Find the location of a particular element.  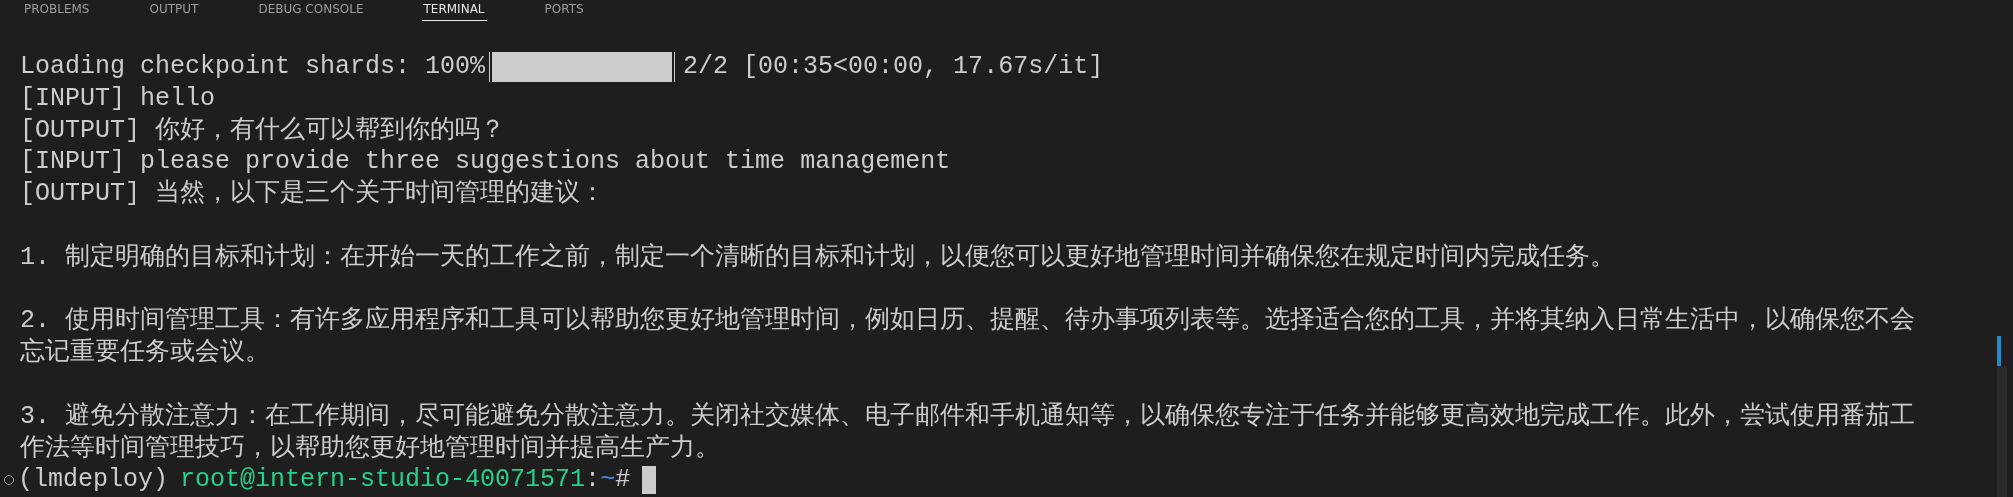

panel-tab: TERMINAL is located at coordinates (454, 10).